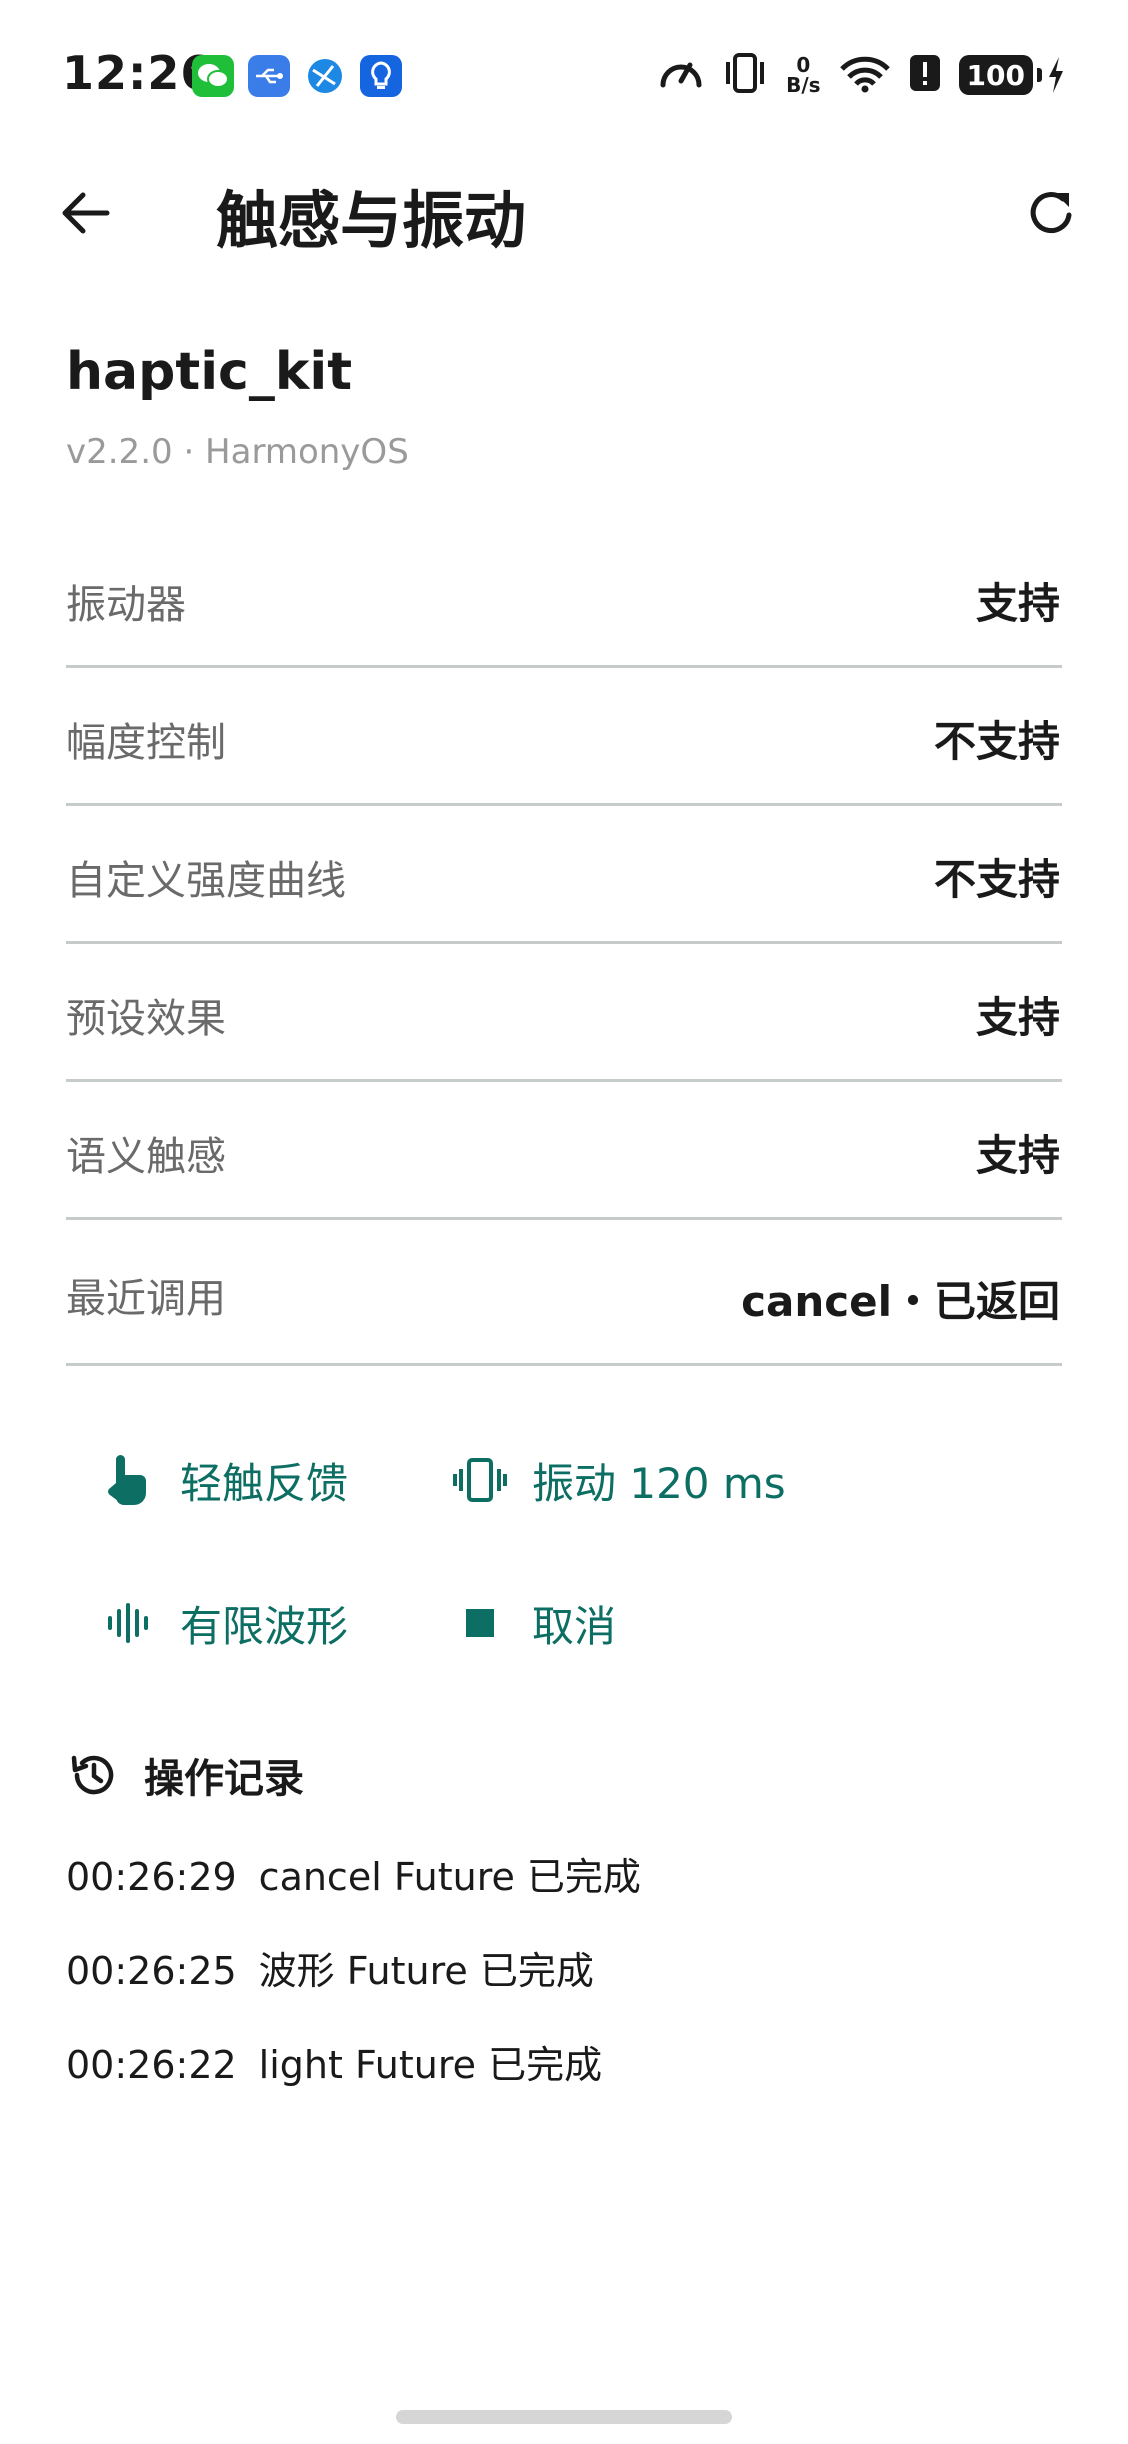  Describe the element at coordinates (564, 1013) in the screenshot. I see `capability-row: 预设效果 支持` at that location.